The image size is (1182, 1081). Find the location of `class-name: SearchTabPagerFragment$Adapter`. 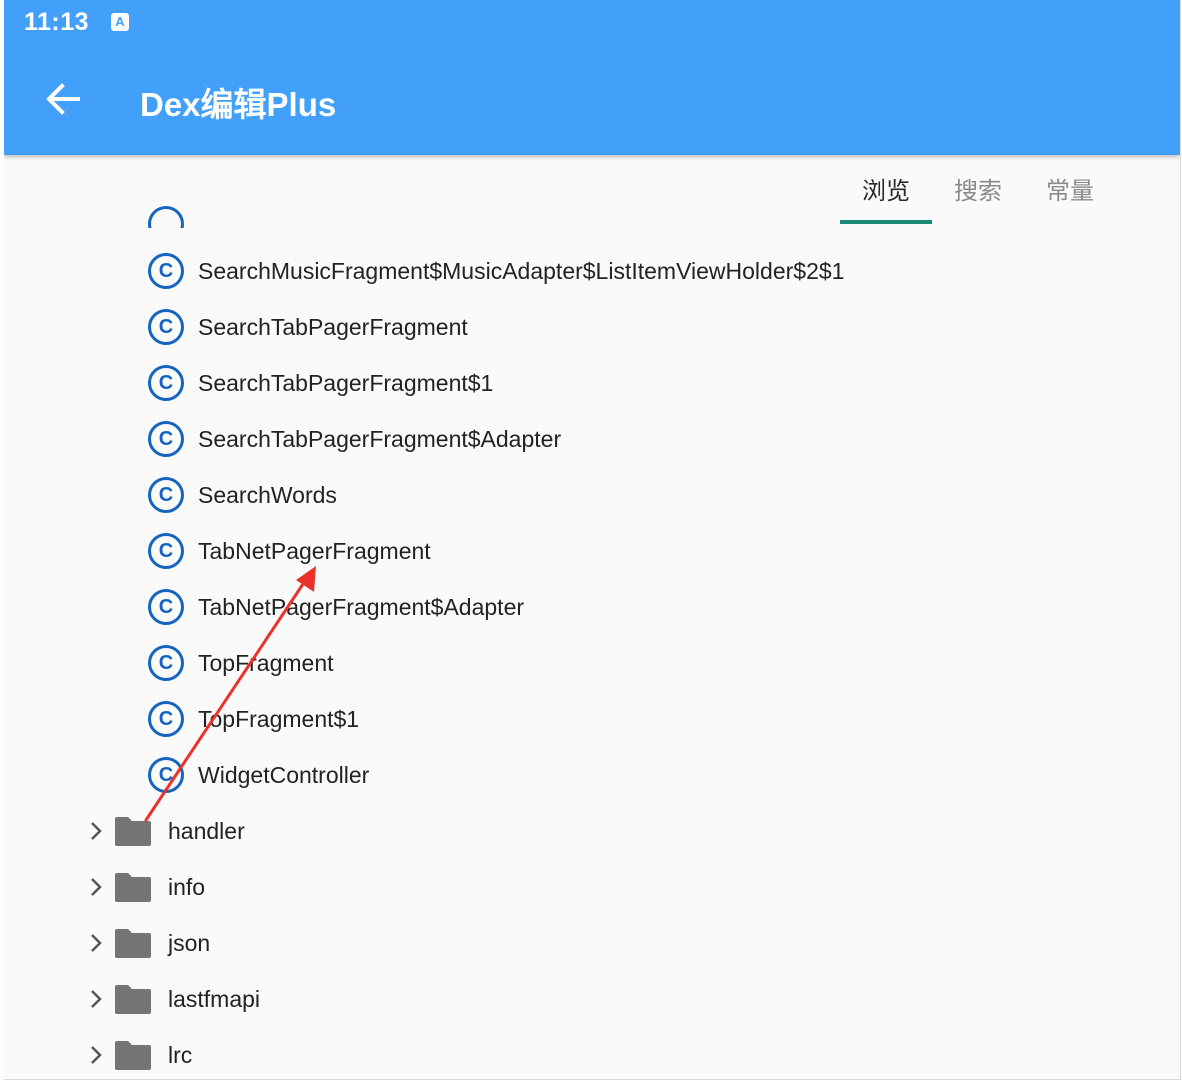

class-name: SearchTabPagerFragment$Adapter is located at coordinates (380, 438).